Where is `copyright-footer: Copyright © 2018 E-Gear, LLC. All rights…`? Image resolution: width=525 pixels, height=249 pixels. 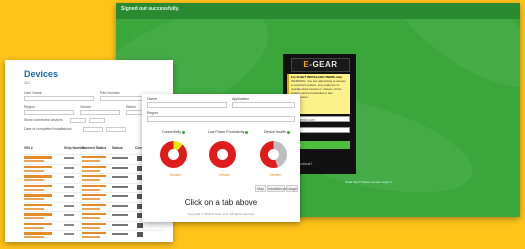 copyright-footer: Copyright © 2018 E-Gear, LLC. All rights… is located at coordinates (221, 214).